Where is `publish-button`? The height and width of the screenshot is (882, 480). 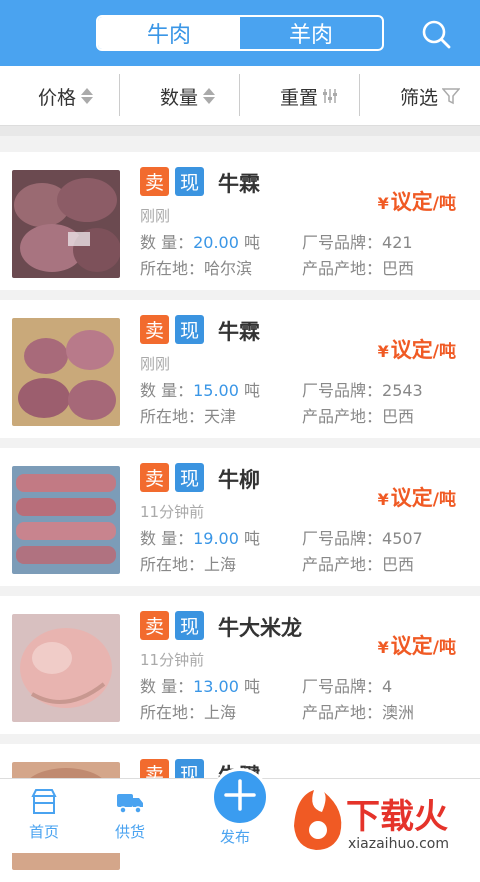 publish-button is located at coordinates (240, 797).